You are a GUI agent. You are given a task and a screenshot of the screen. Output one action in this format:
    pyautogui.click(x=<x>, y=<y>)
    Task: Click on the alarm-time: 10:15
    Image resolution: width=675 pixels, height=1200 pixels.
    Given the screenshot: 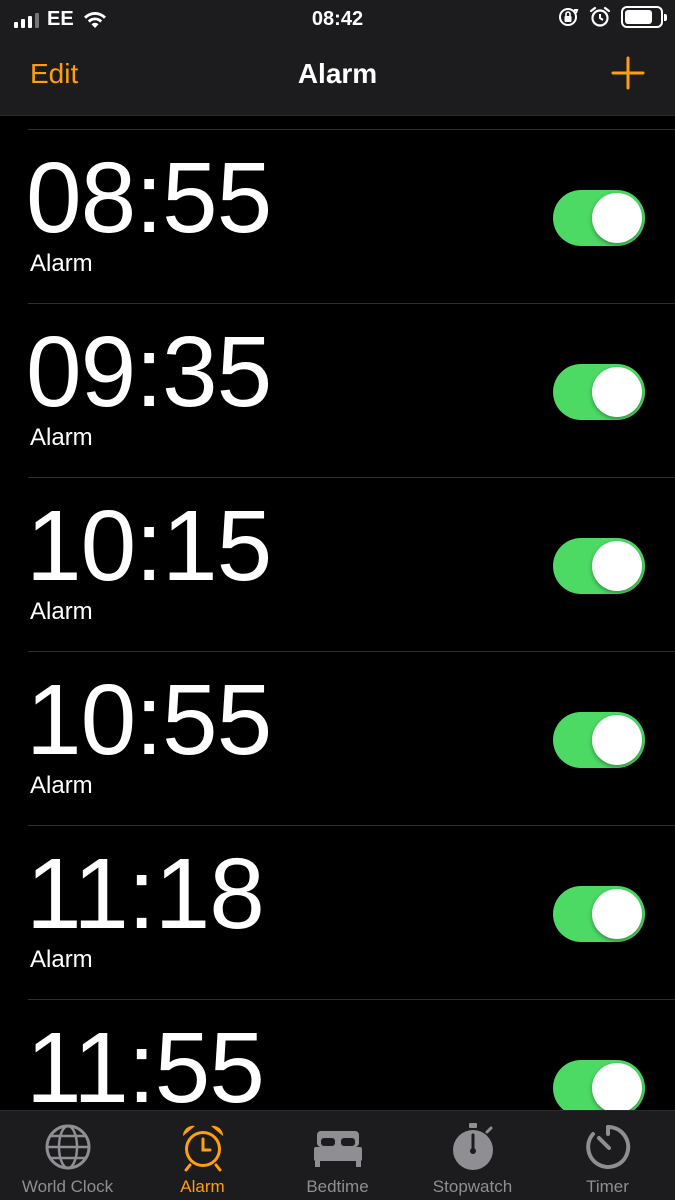 What is the action you would take?
    pyautogui.click(x=149, y=546)
    